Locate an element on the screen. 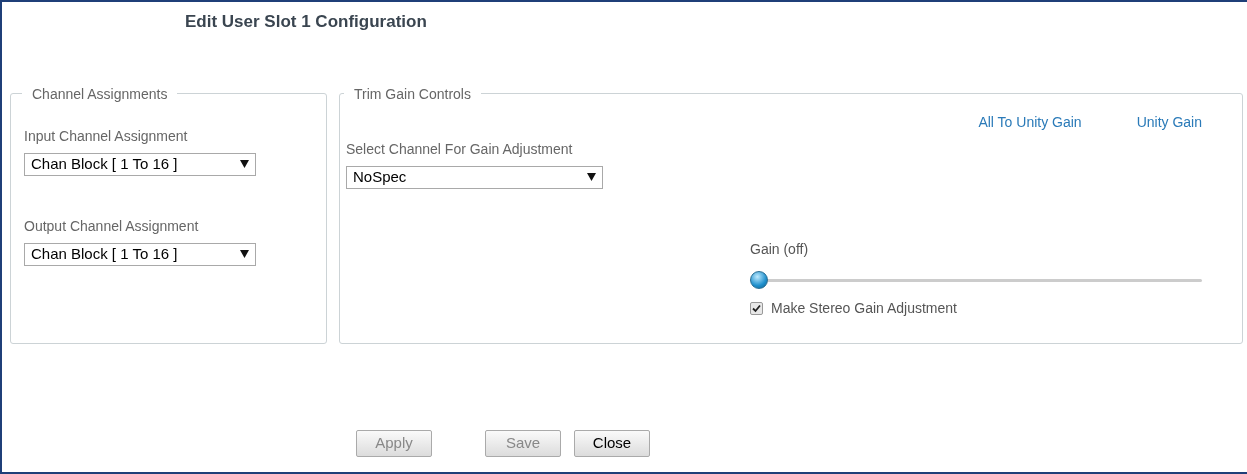 Image resolution: width=1247 pixels, height=474 pixels. gain-label: Gain (off) is located at coordinates (780, 249).